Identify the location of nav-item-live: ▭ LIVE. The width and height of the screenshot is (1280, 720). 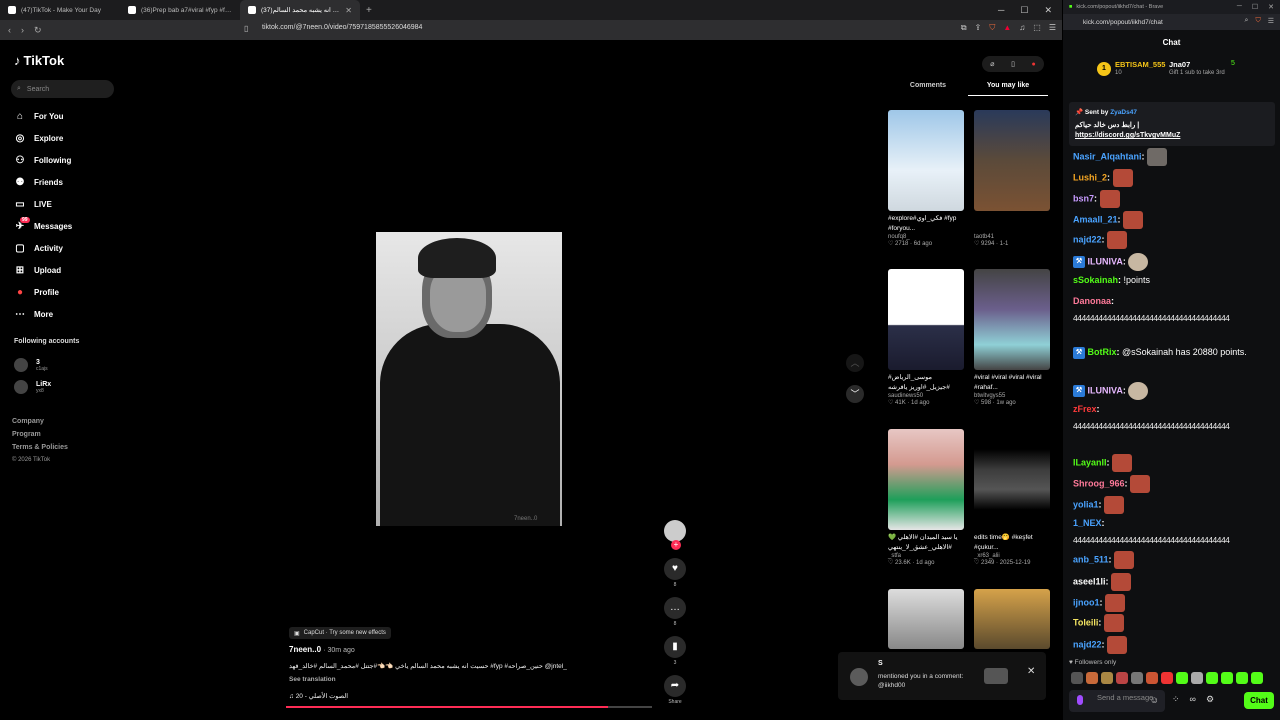
(66, 204).